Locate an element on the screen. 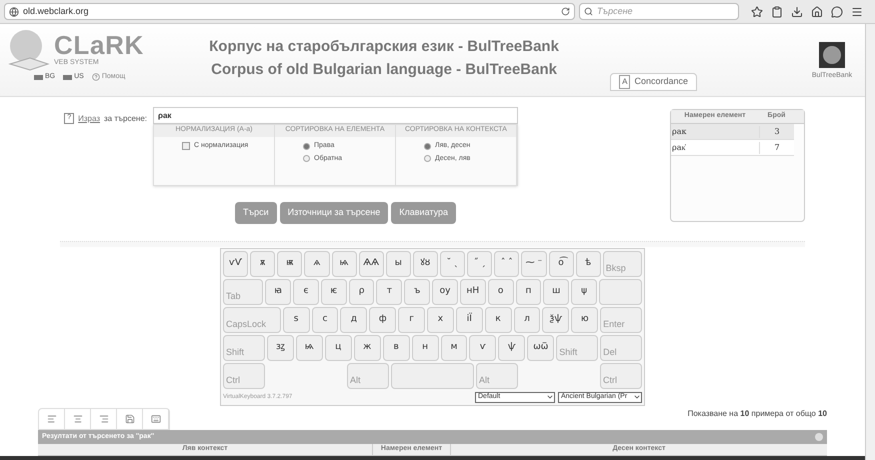 The height and width of the screenshot is (460, 875). keyboard-key: ꙋȣ is located at coordinates (425, 264).